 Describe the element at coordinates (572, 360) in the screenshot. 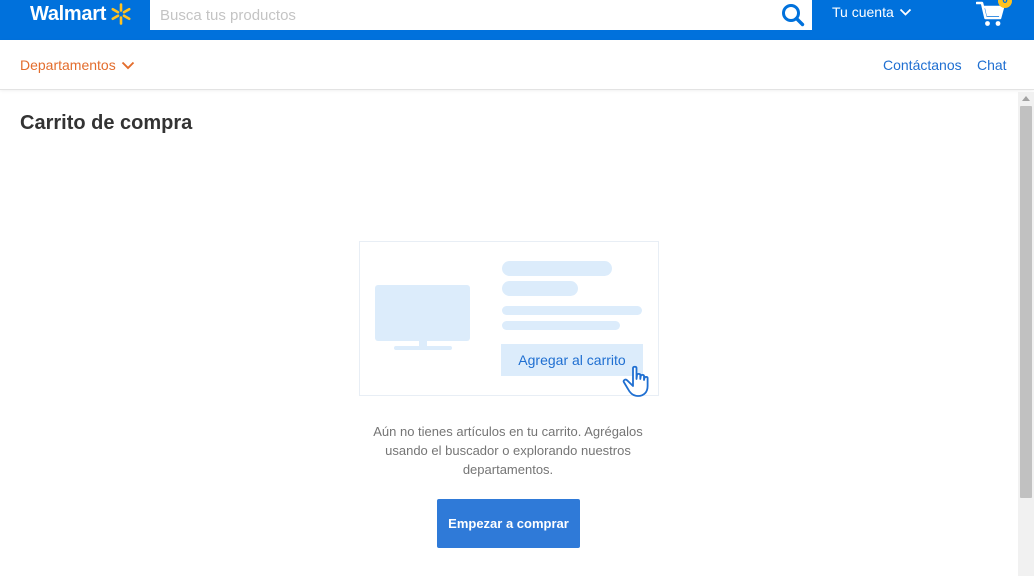

I see `illustration-button-label: Agregar al carrito` at that location.